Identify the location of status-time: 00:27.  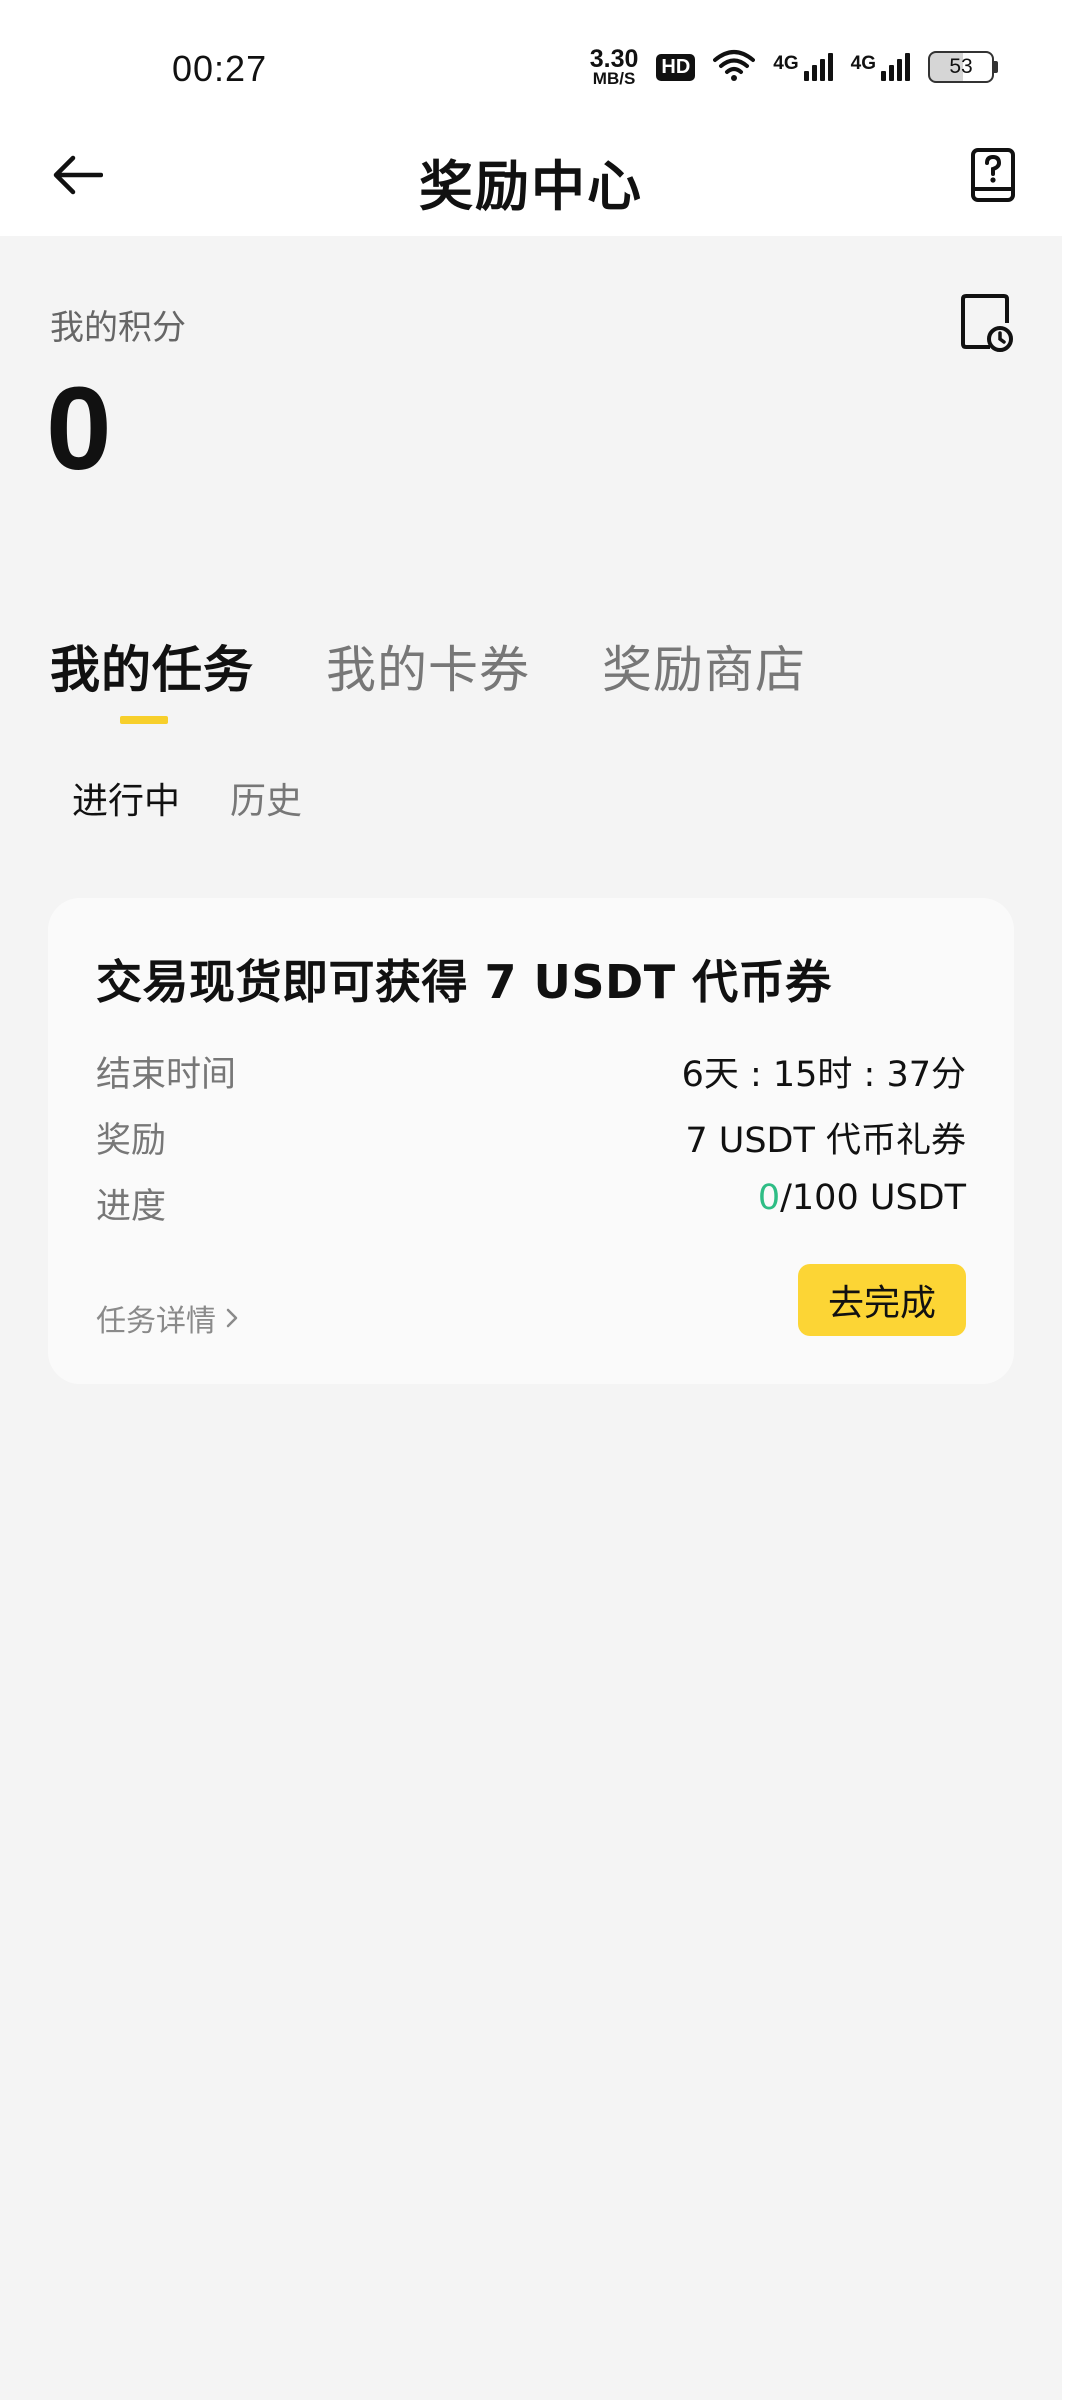
(220, 68).